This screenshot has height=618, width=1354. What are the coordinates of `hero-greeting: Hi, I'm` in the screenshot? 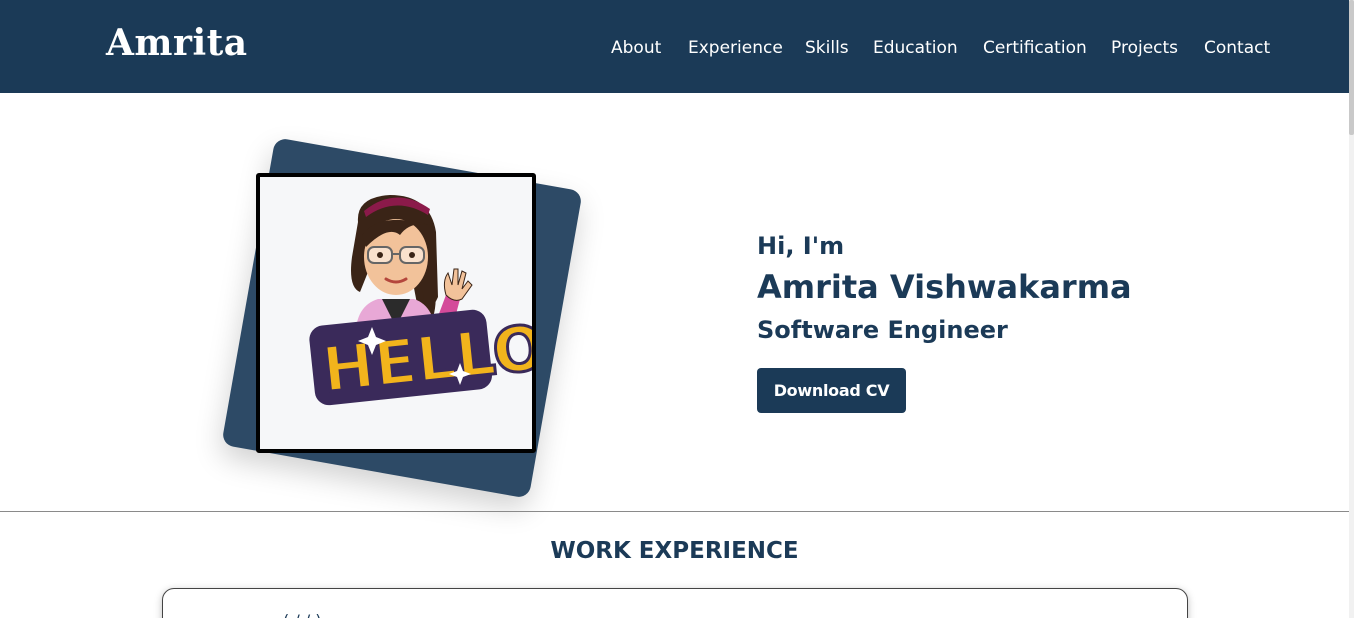 It's located at (801, 246).